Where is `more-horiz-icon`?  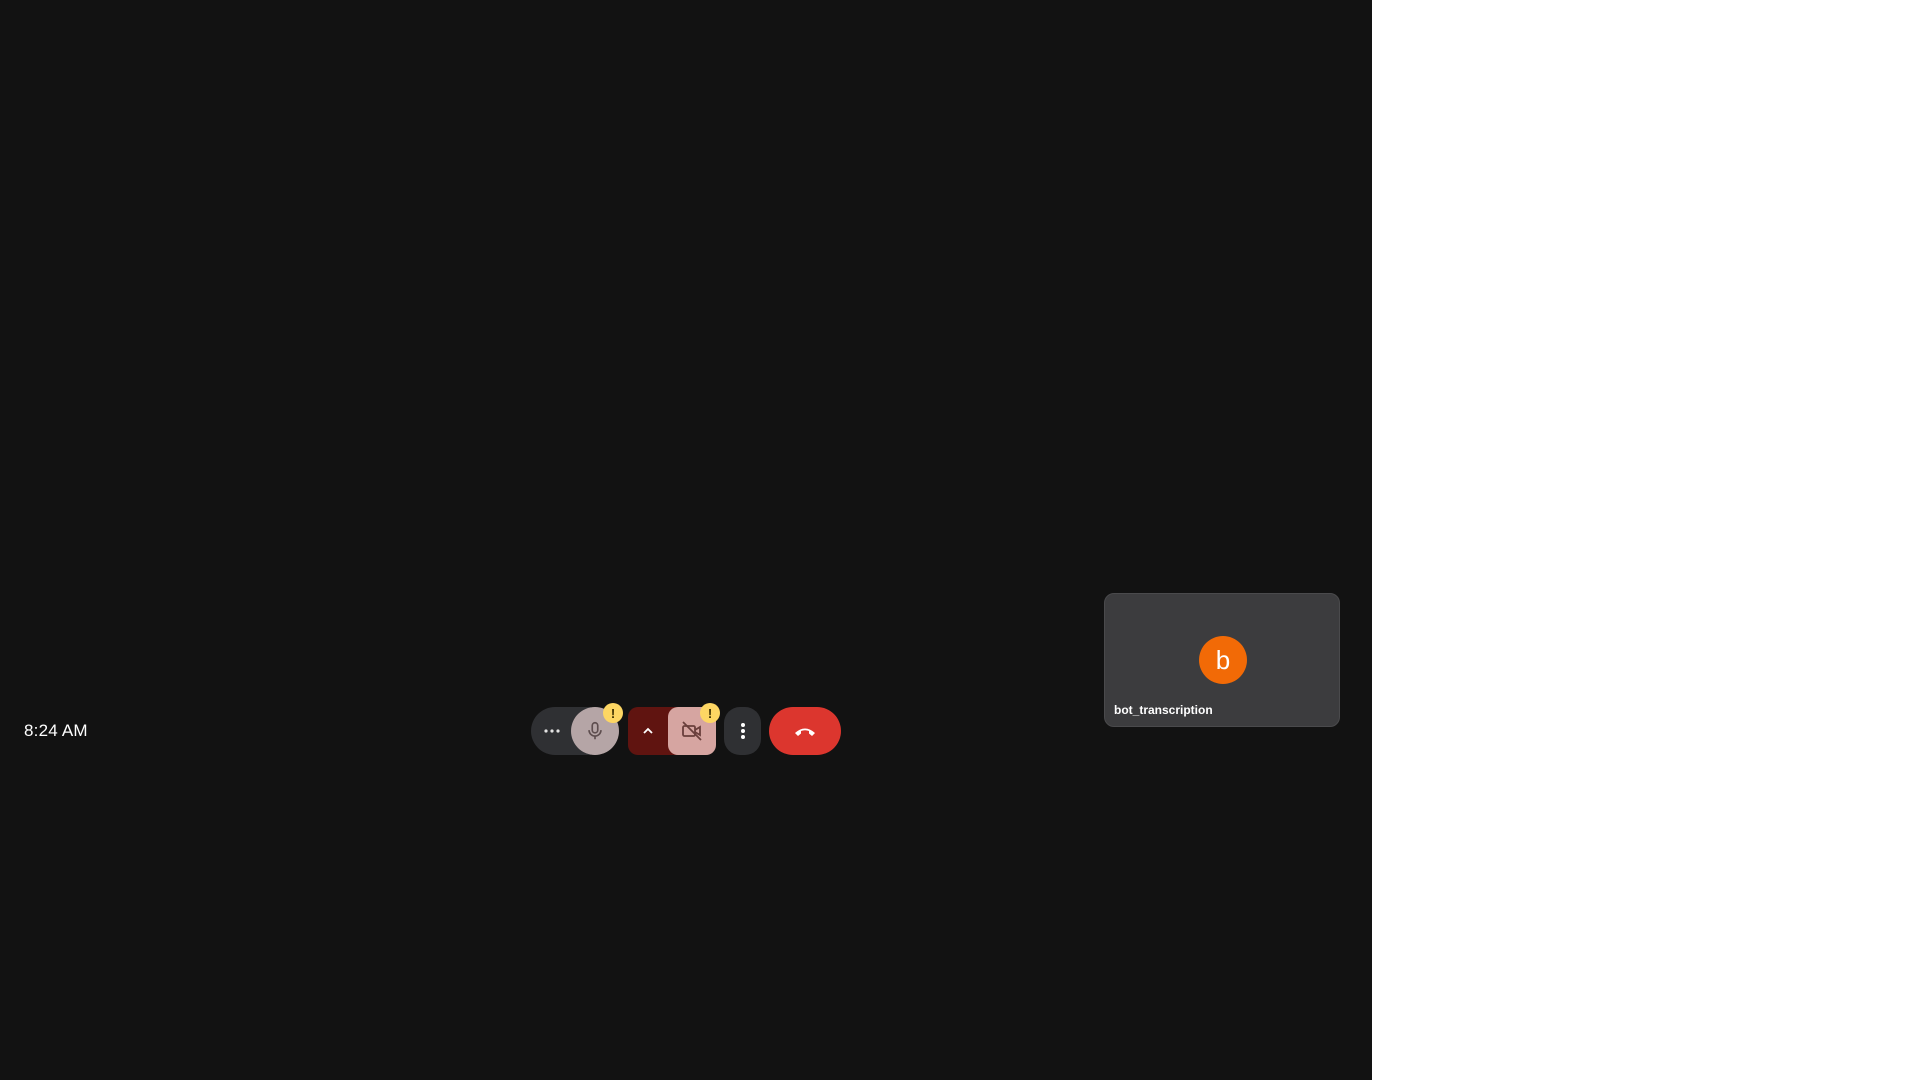
more-horiz-icon is located at coordinates (552, 731).